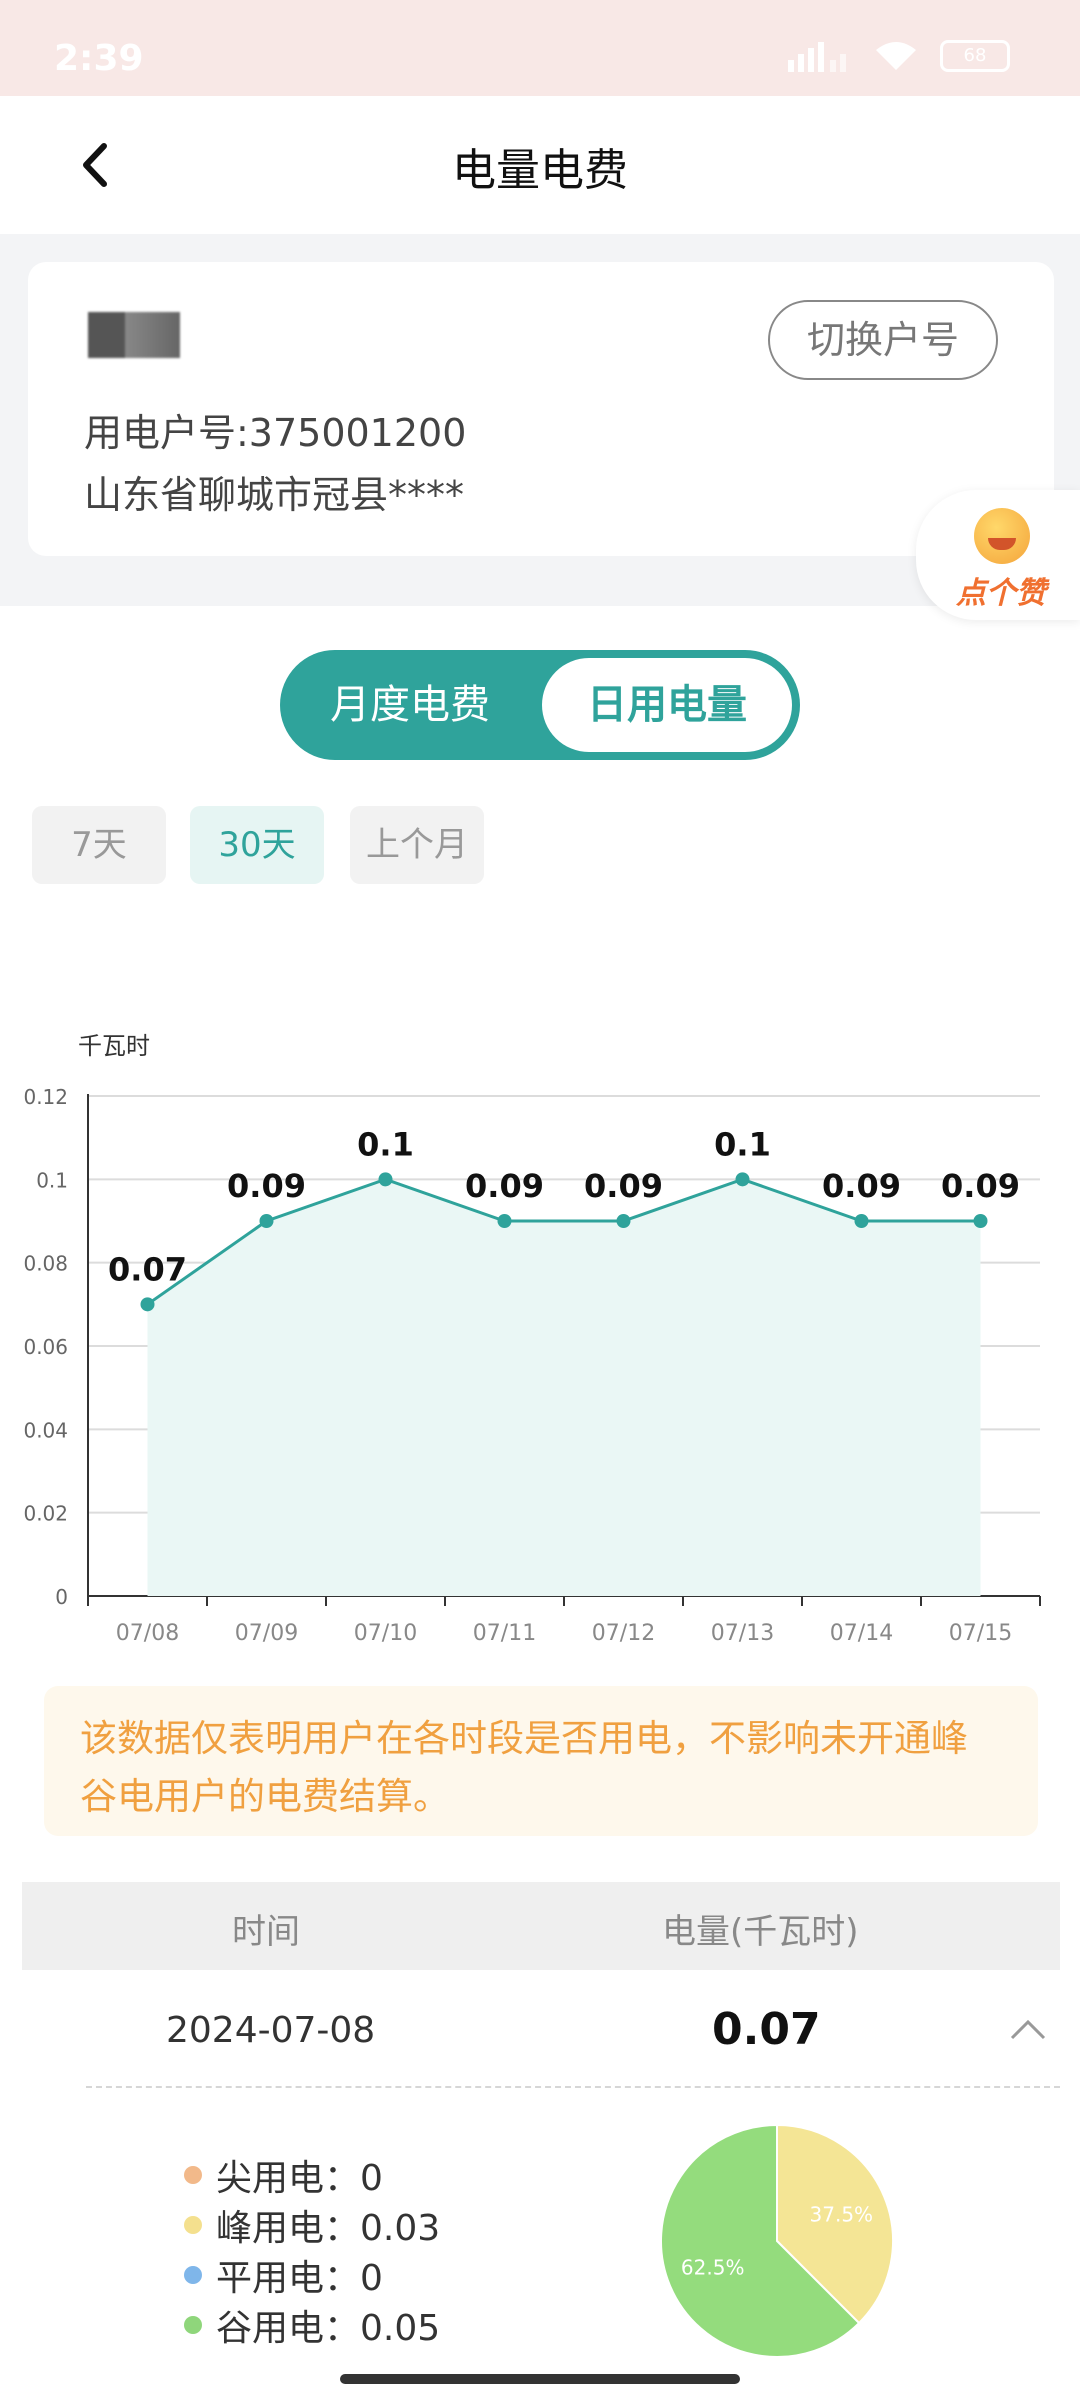  I want to click on account-number: 用电户号:375001200, so click(275, 433).